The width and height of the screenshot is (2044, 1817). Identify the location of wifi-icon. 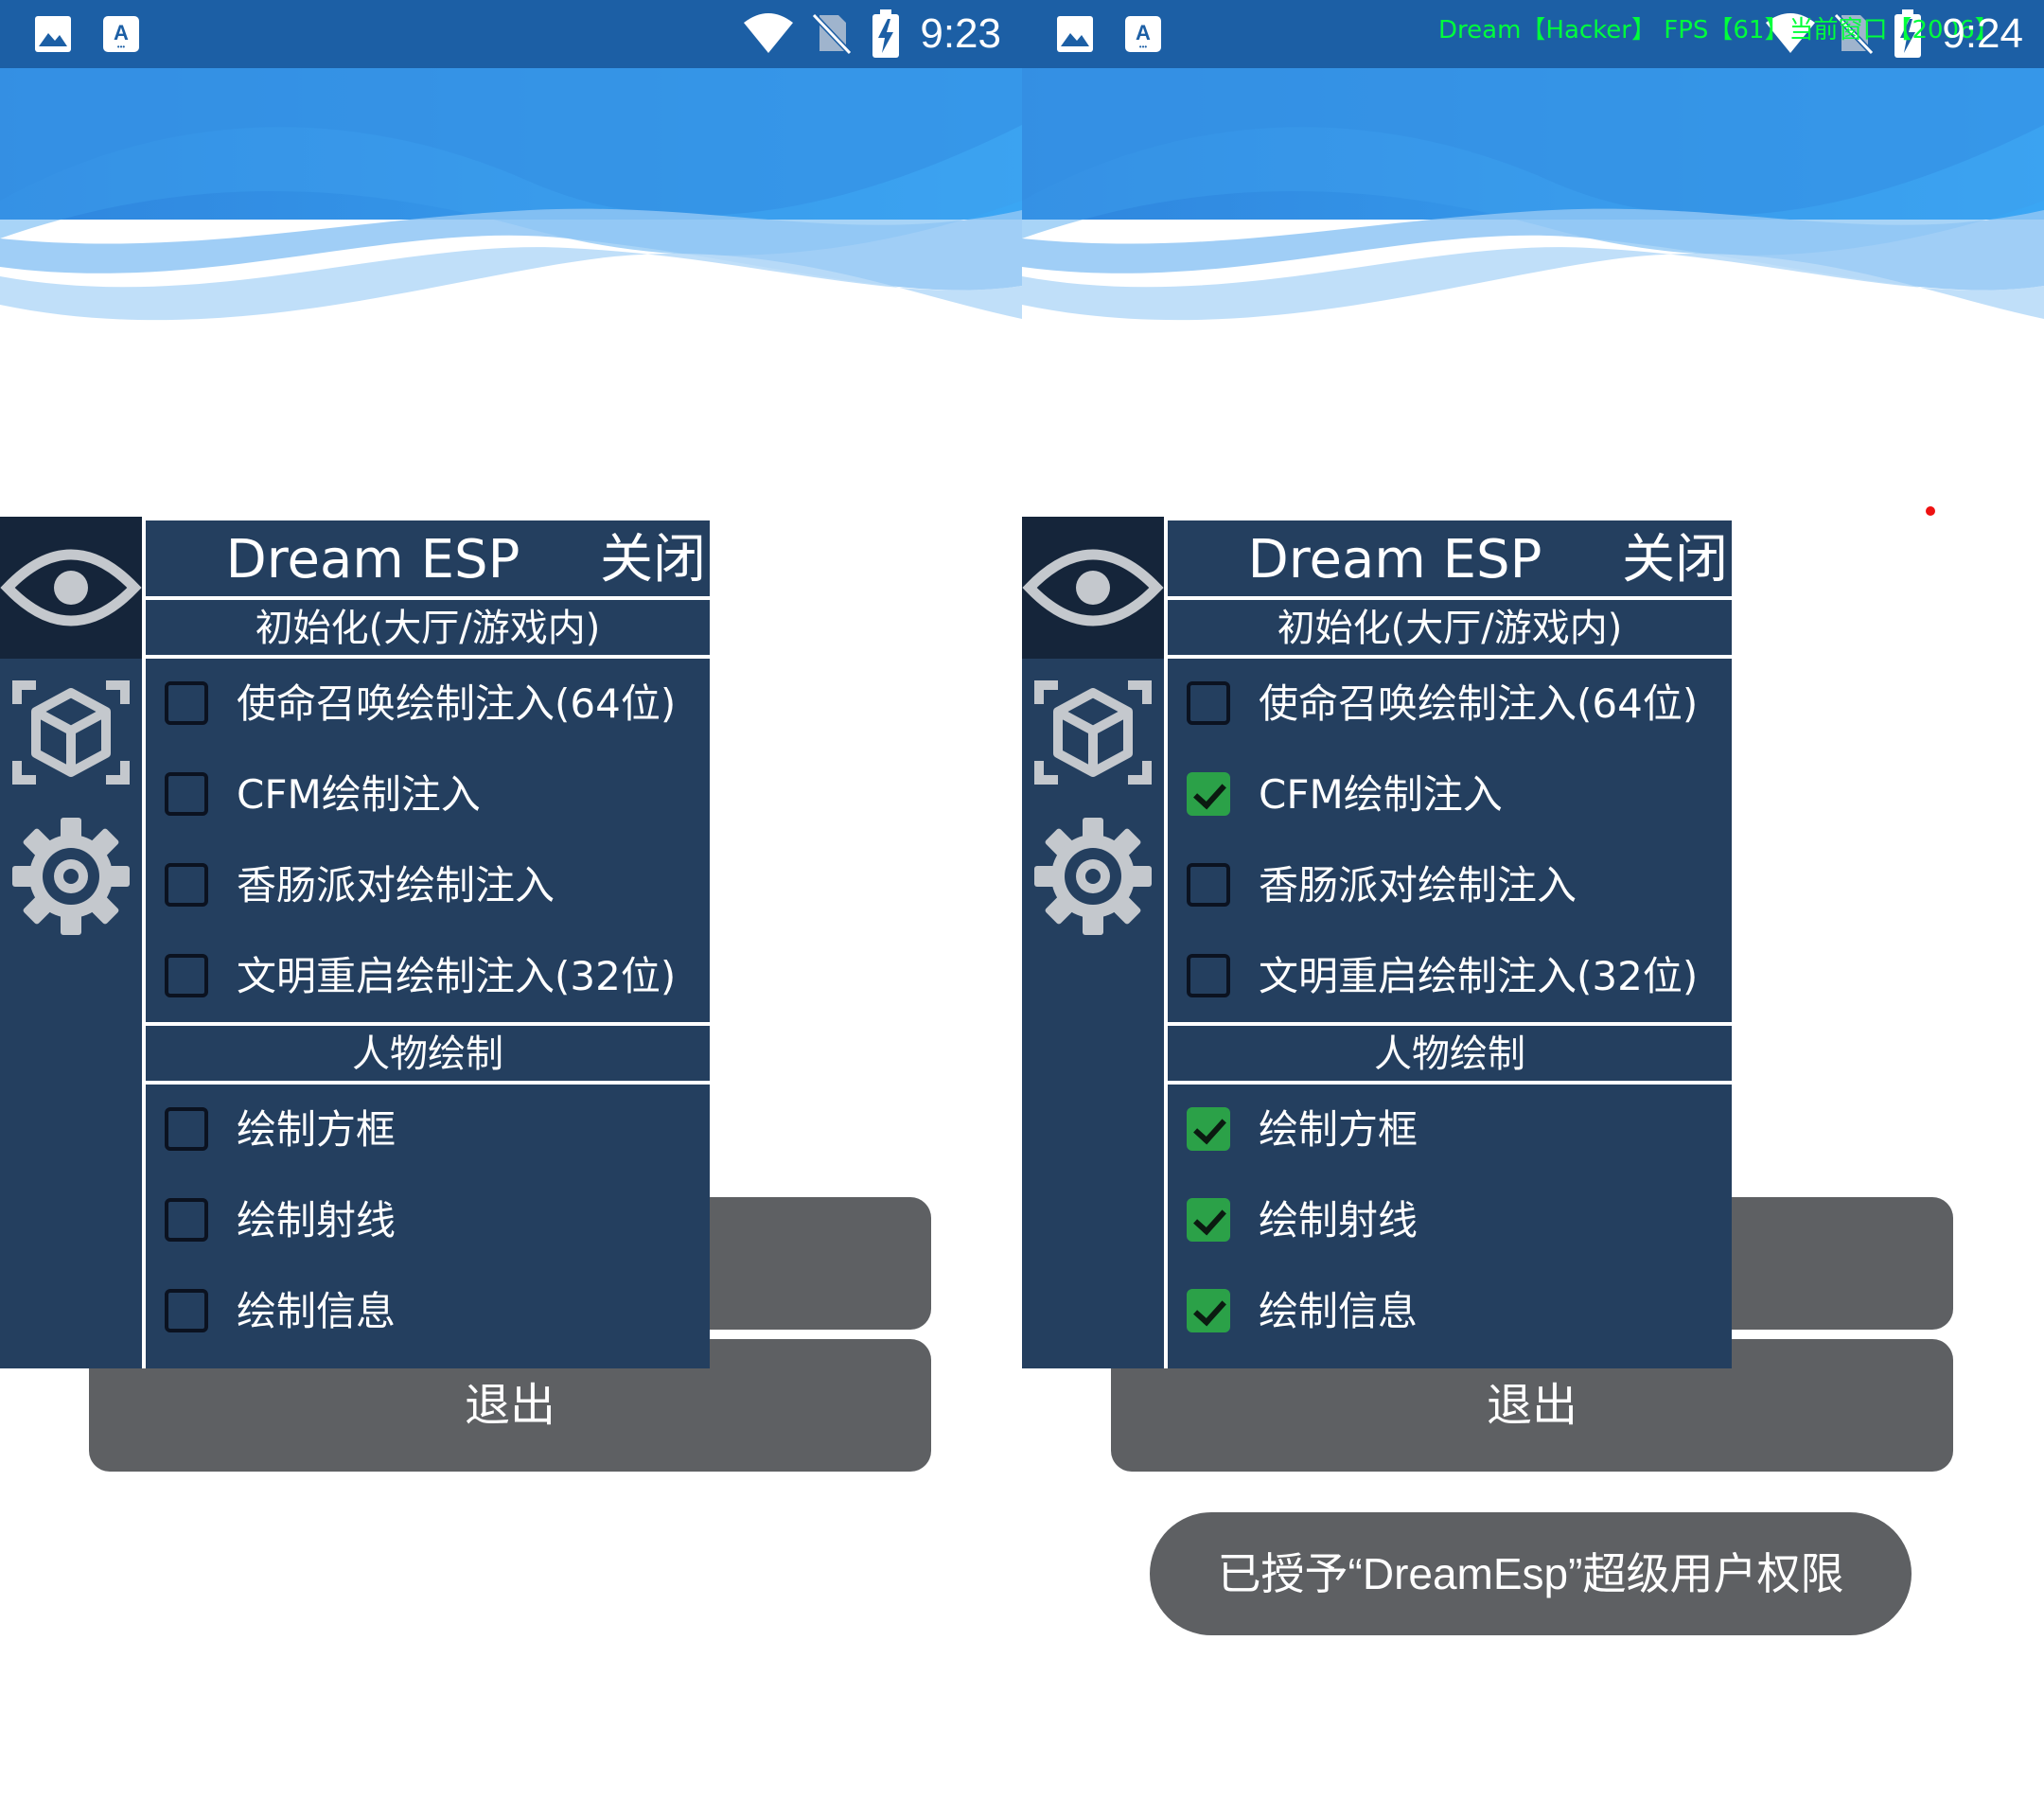
(768, 33).